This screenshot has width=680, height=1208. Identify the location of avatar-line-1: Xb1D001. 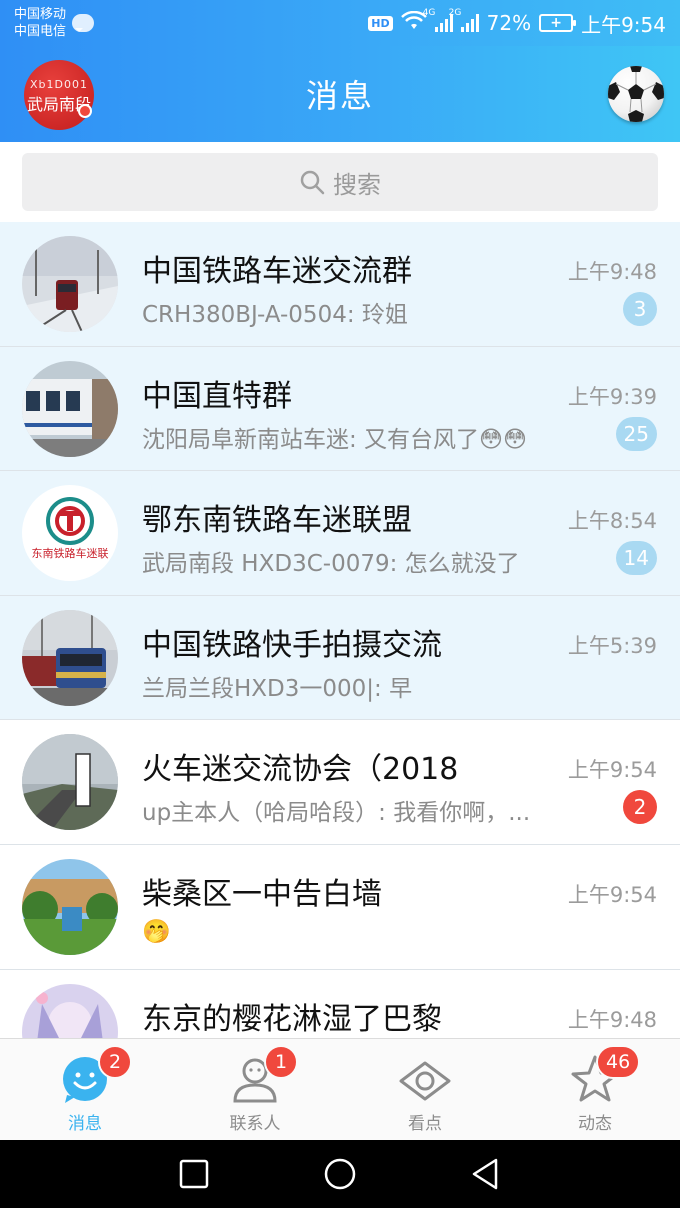
(59, 84).